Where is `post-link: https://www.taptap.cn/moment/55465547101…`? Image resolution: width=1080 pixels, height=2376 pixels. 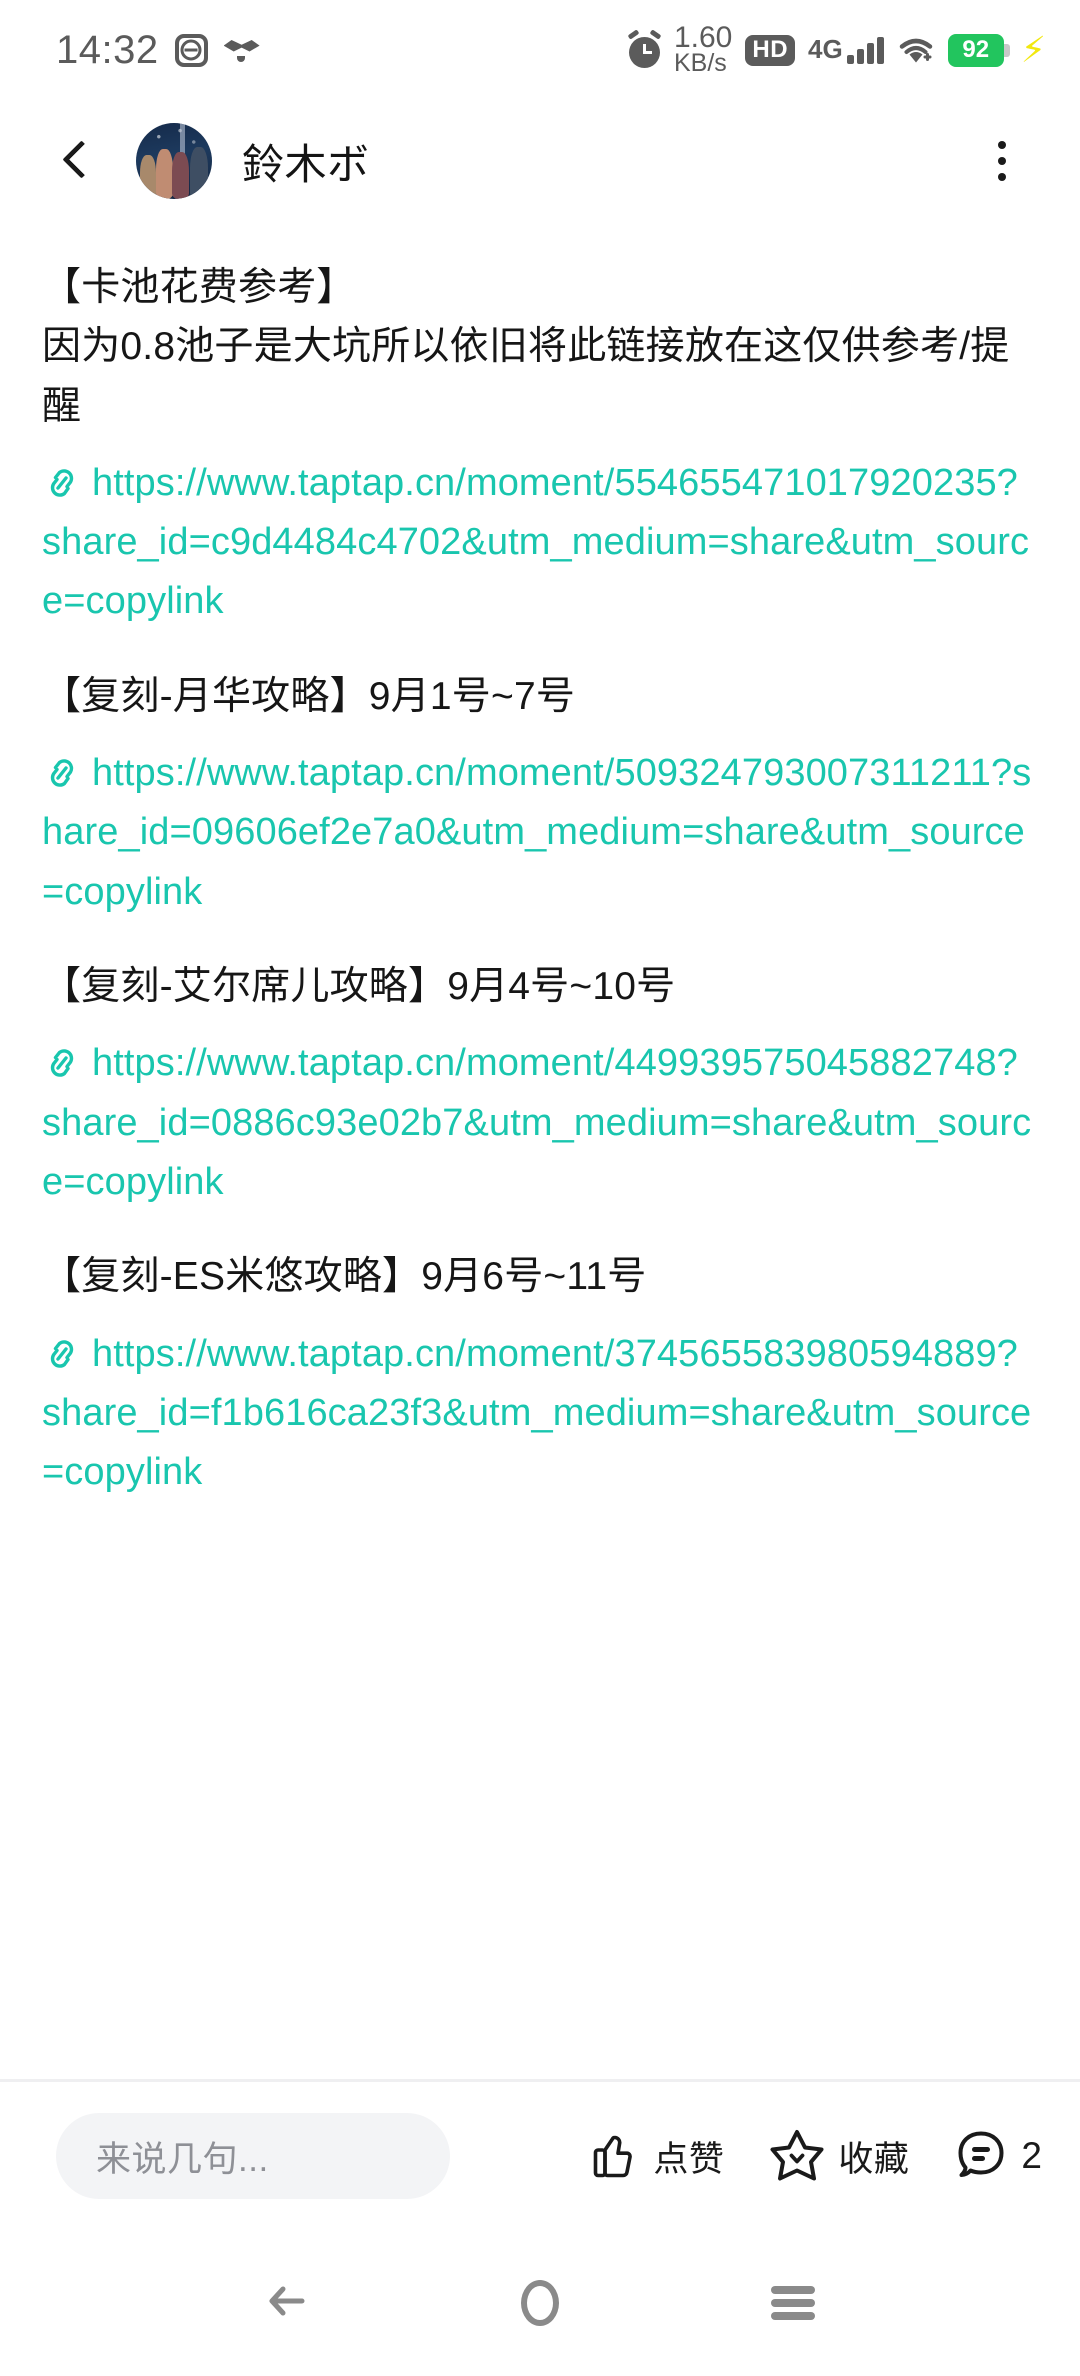 post-link: https://www.taptap.cn/moment/55465547101… is located at coordinates (539, 543).